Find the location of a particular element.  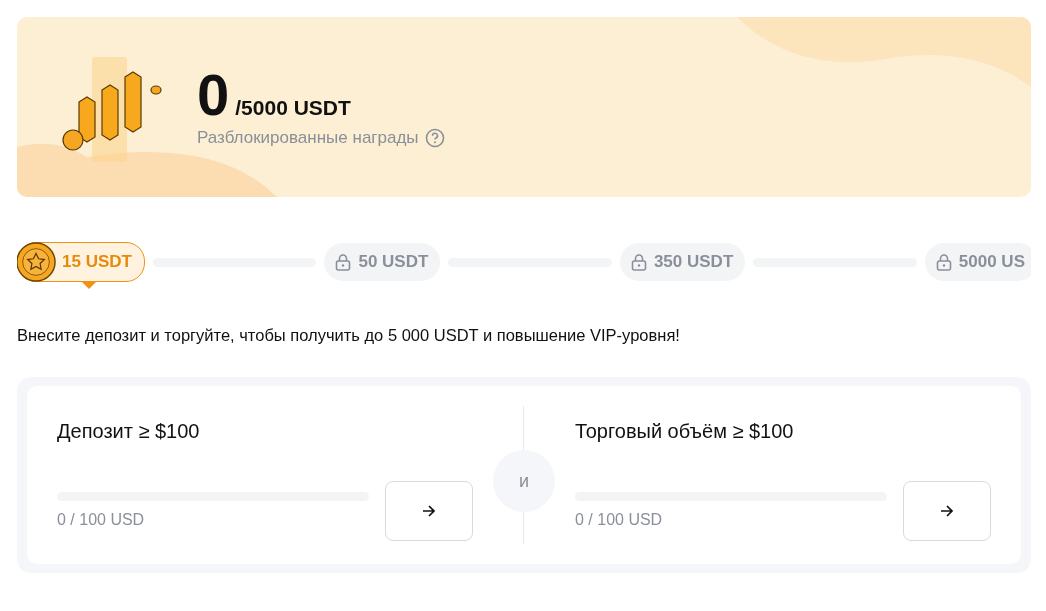

task-title: Торговый объём ≥ $100 is located at coordinates (685, 431).